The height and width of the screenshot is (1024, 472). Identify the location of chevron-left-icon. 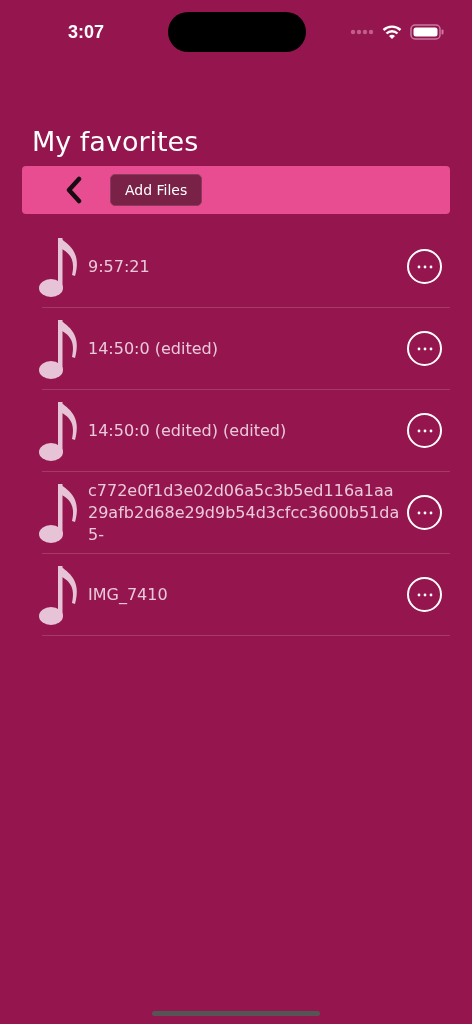
(74, 190).